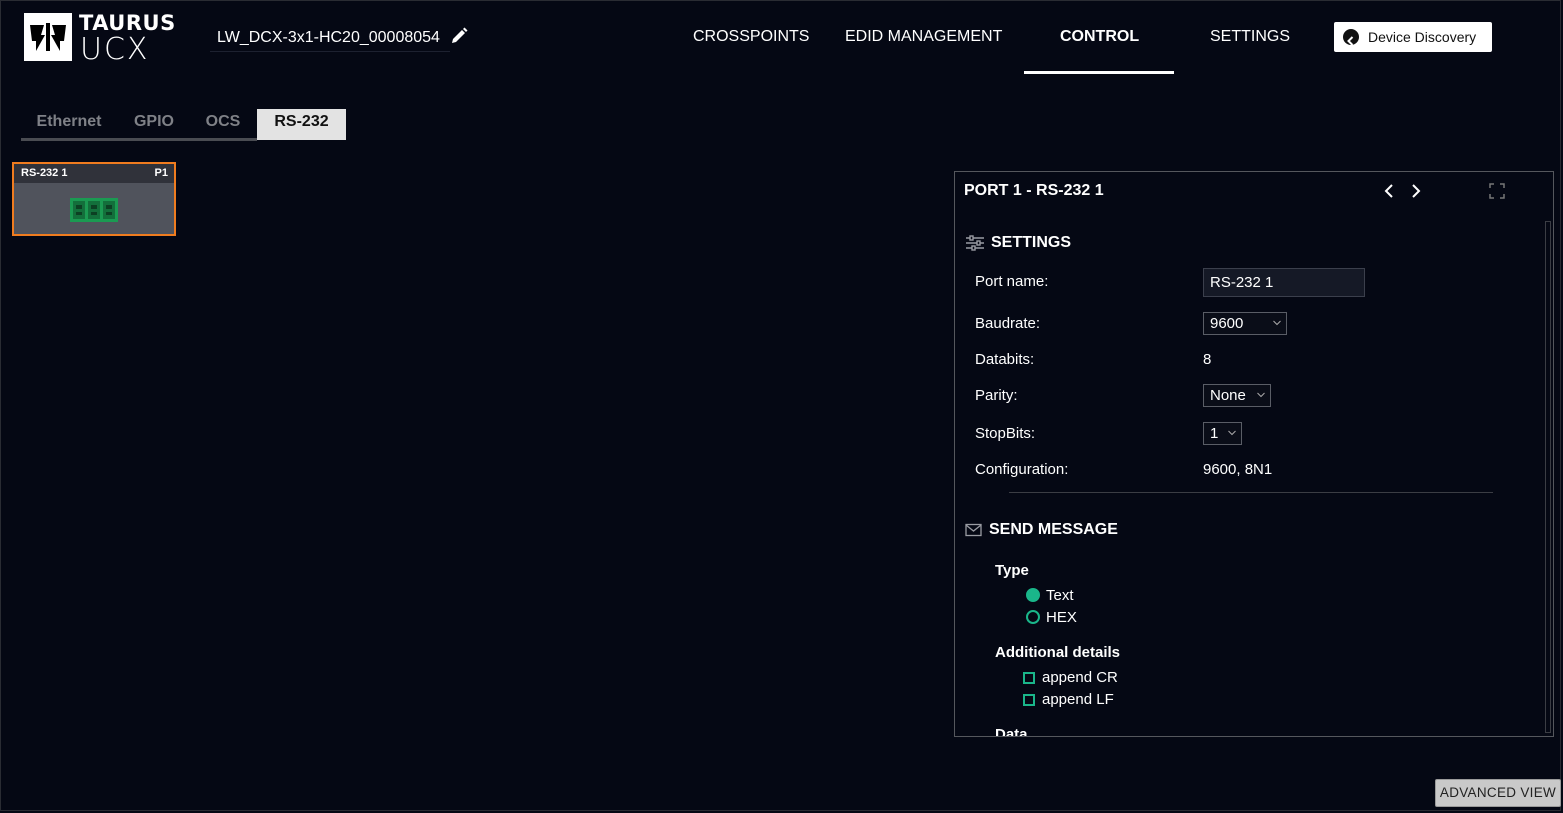  What do you see at coordinates (1060, 595) in the screenshot?
I see `radio-text-label: Text` at bounding box center [1060, 595].